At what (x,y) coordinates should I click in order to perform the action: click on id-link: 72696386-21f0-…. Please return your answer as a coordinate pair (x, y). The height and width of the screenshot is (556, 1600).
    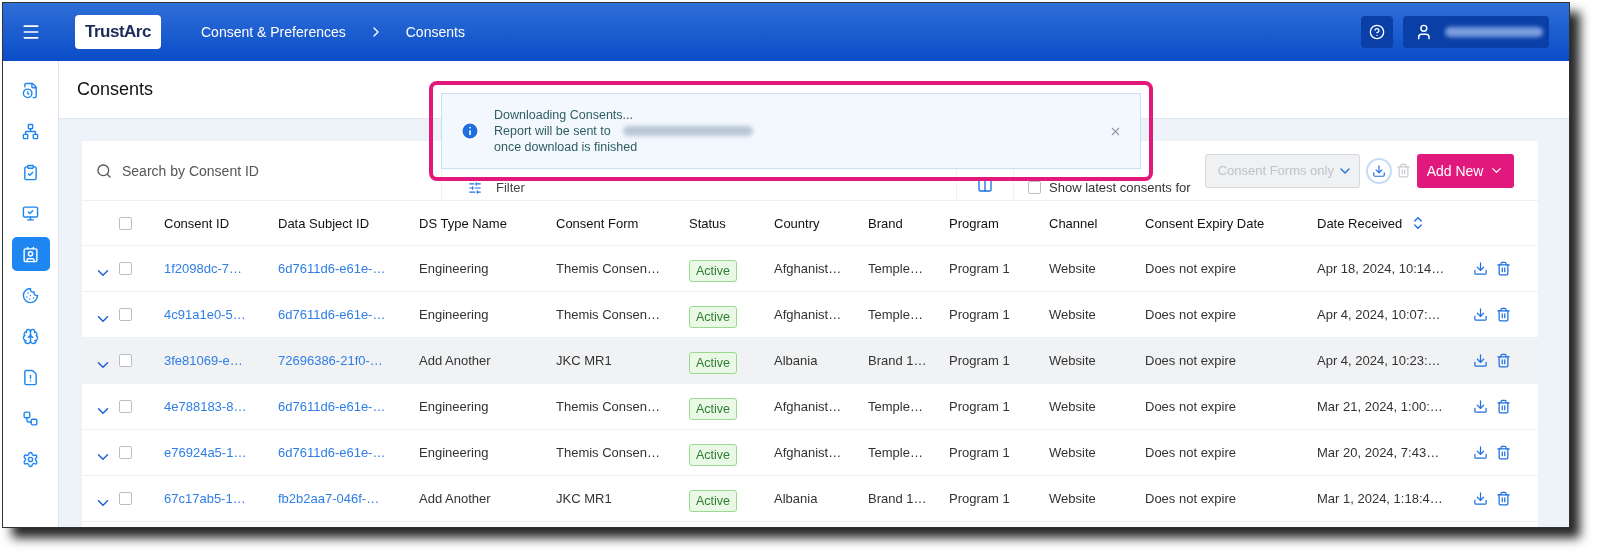
    Looking at the image, I should click on (348, 360).